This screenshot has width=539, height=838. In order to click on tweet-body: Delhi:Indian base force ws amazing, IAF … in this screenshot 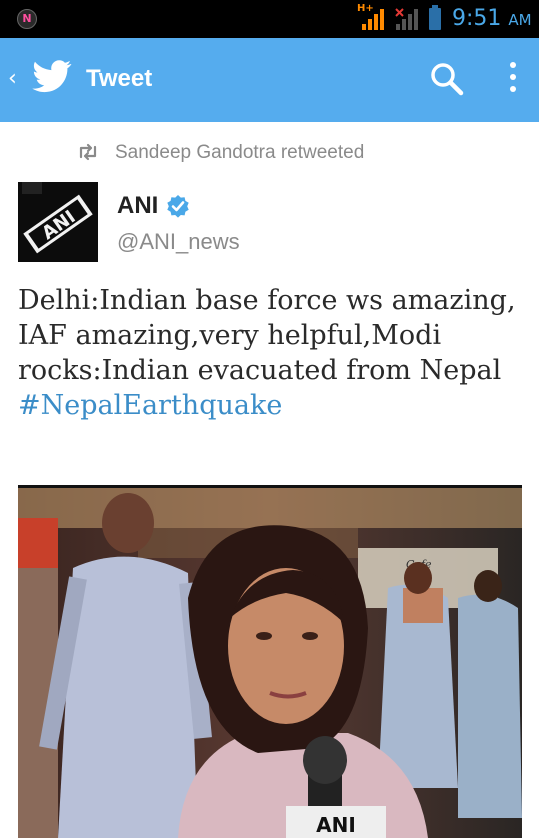, I will do `click(267, 335)`.